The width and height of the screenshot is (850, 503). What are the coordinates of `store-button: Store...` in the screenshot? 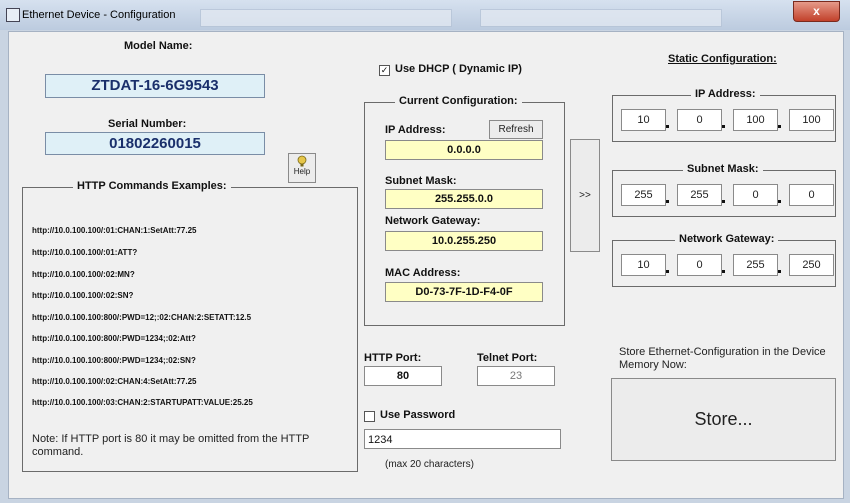 It's located at (723, 419).